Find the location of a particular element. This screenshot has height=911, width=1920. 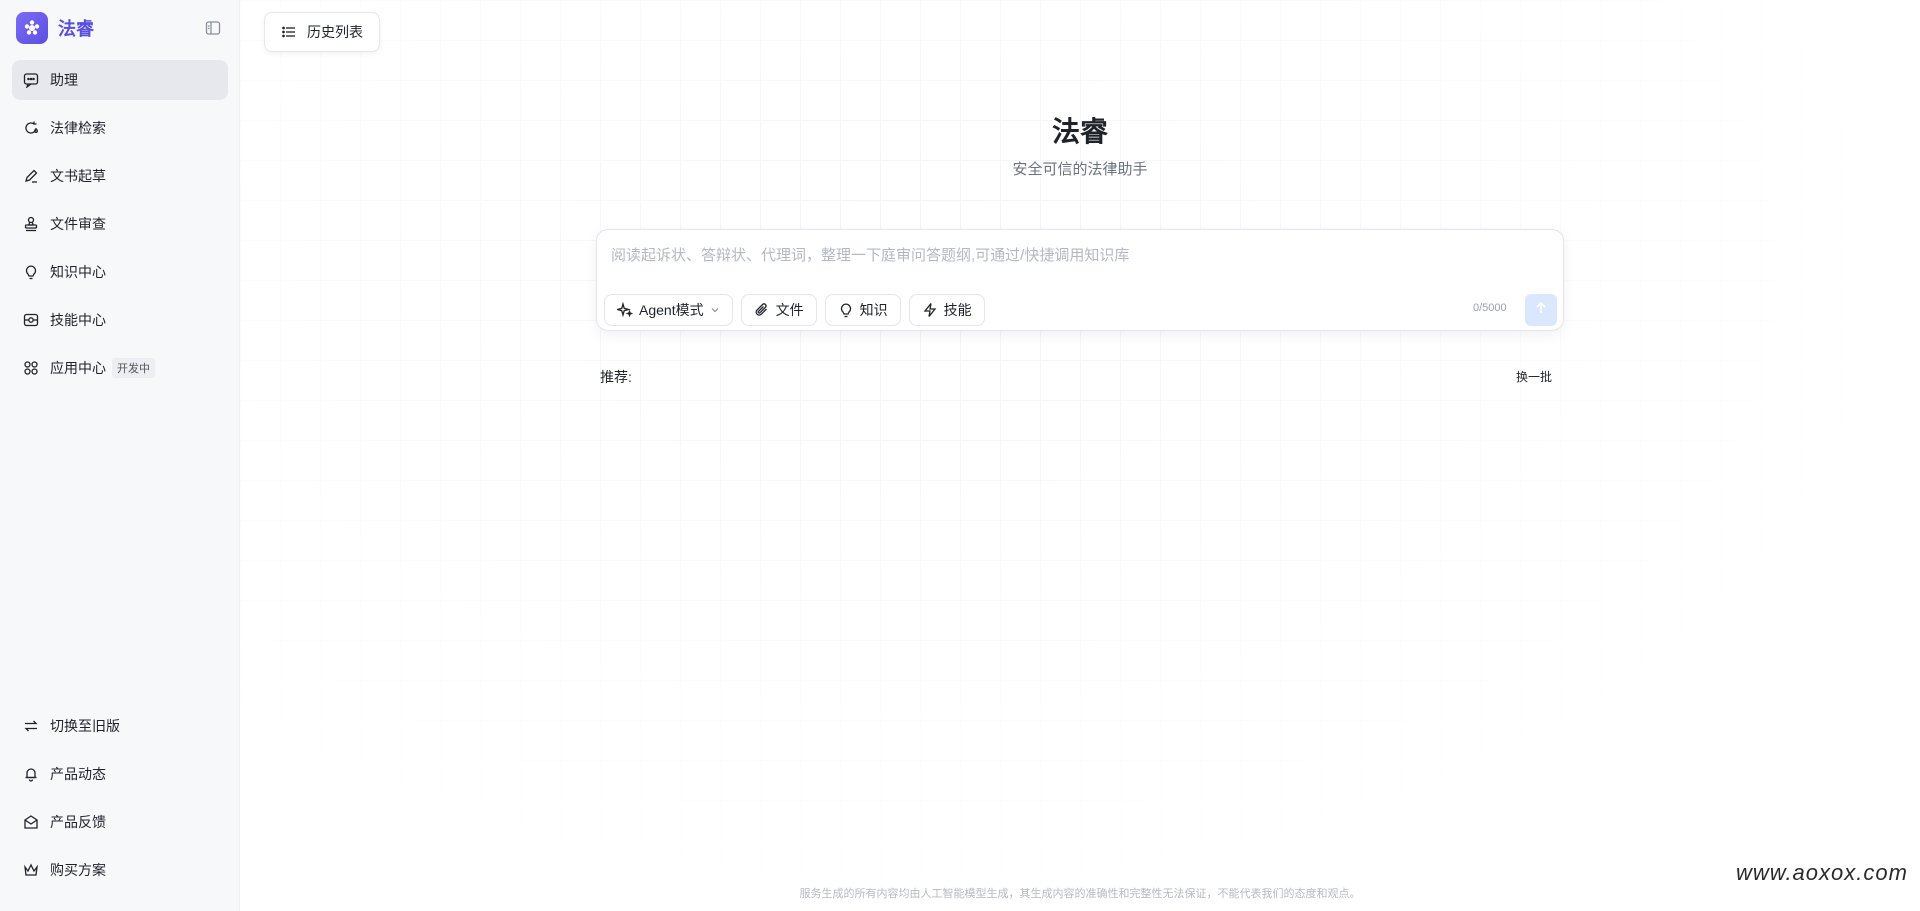

knowledge-label: 知识 is located at coordinates (873, 310).